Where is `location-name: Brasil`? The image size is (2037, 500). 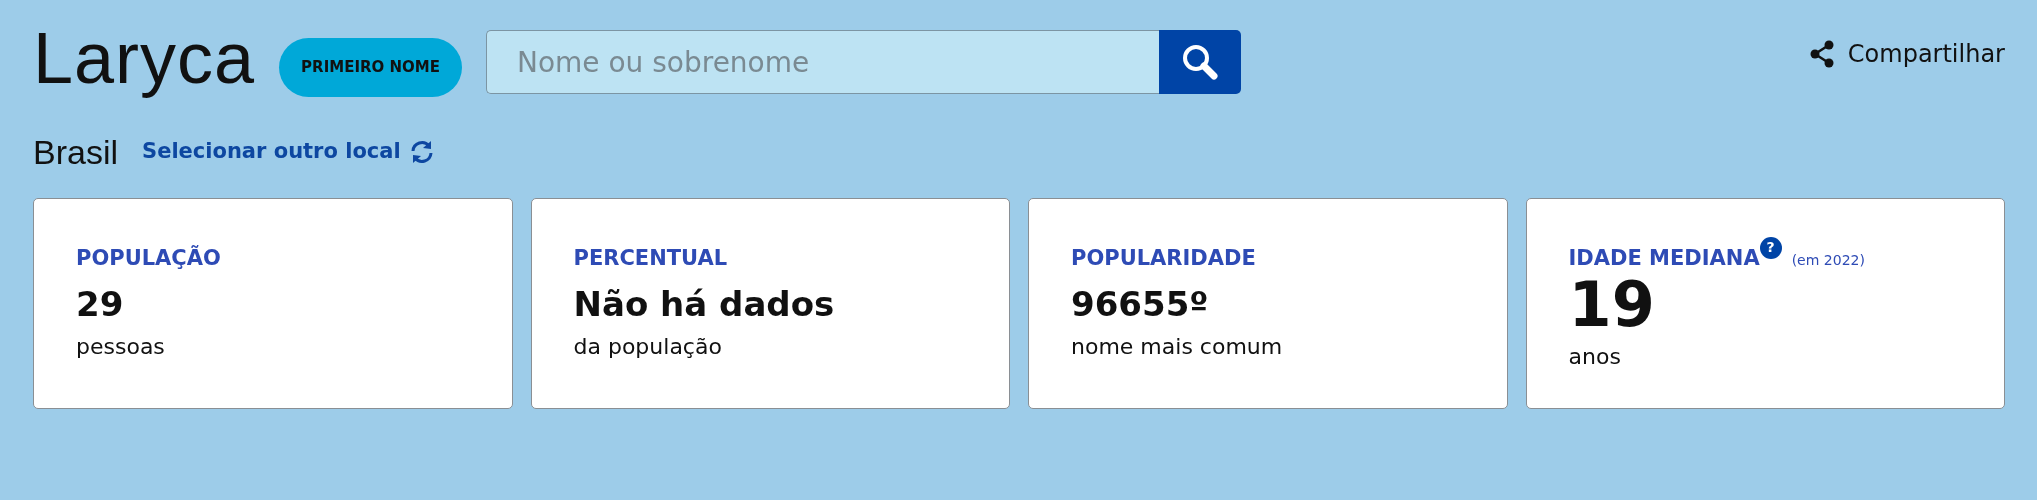
location-name: Brasil is located at coordinates (76, 152).